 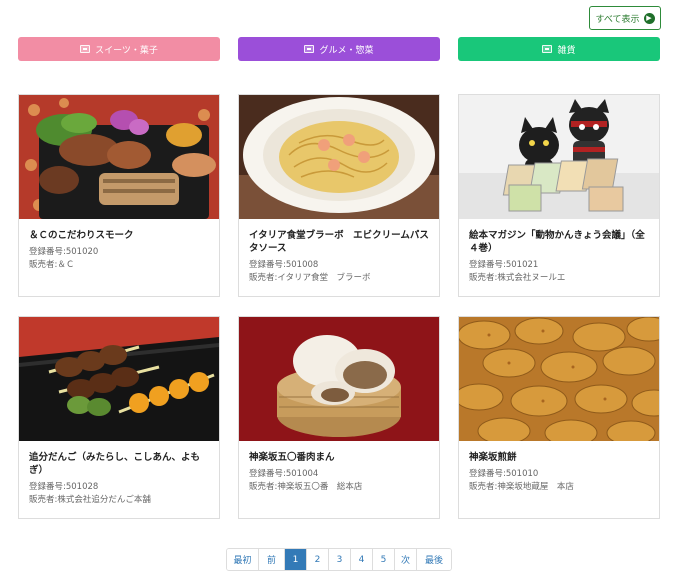 I want to click on product-reg-number: 登録番号:501004, so click(x=284, y=474).